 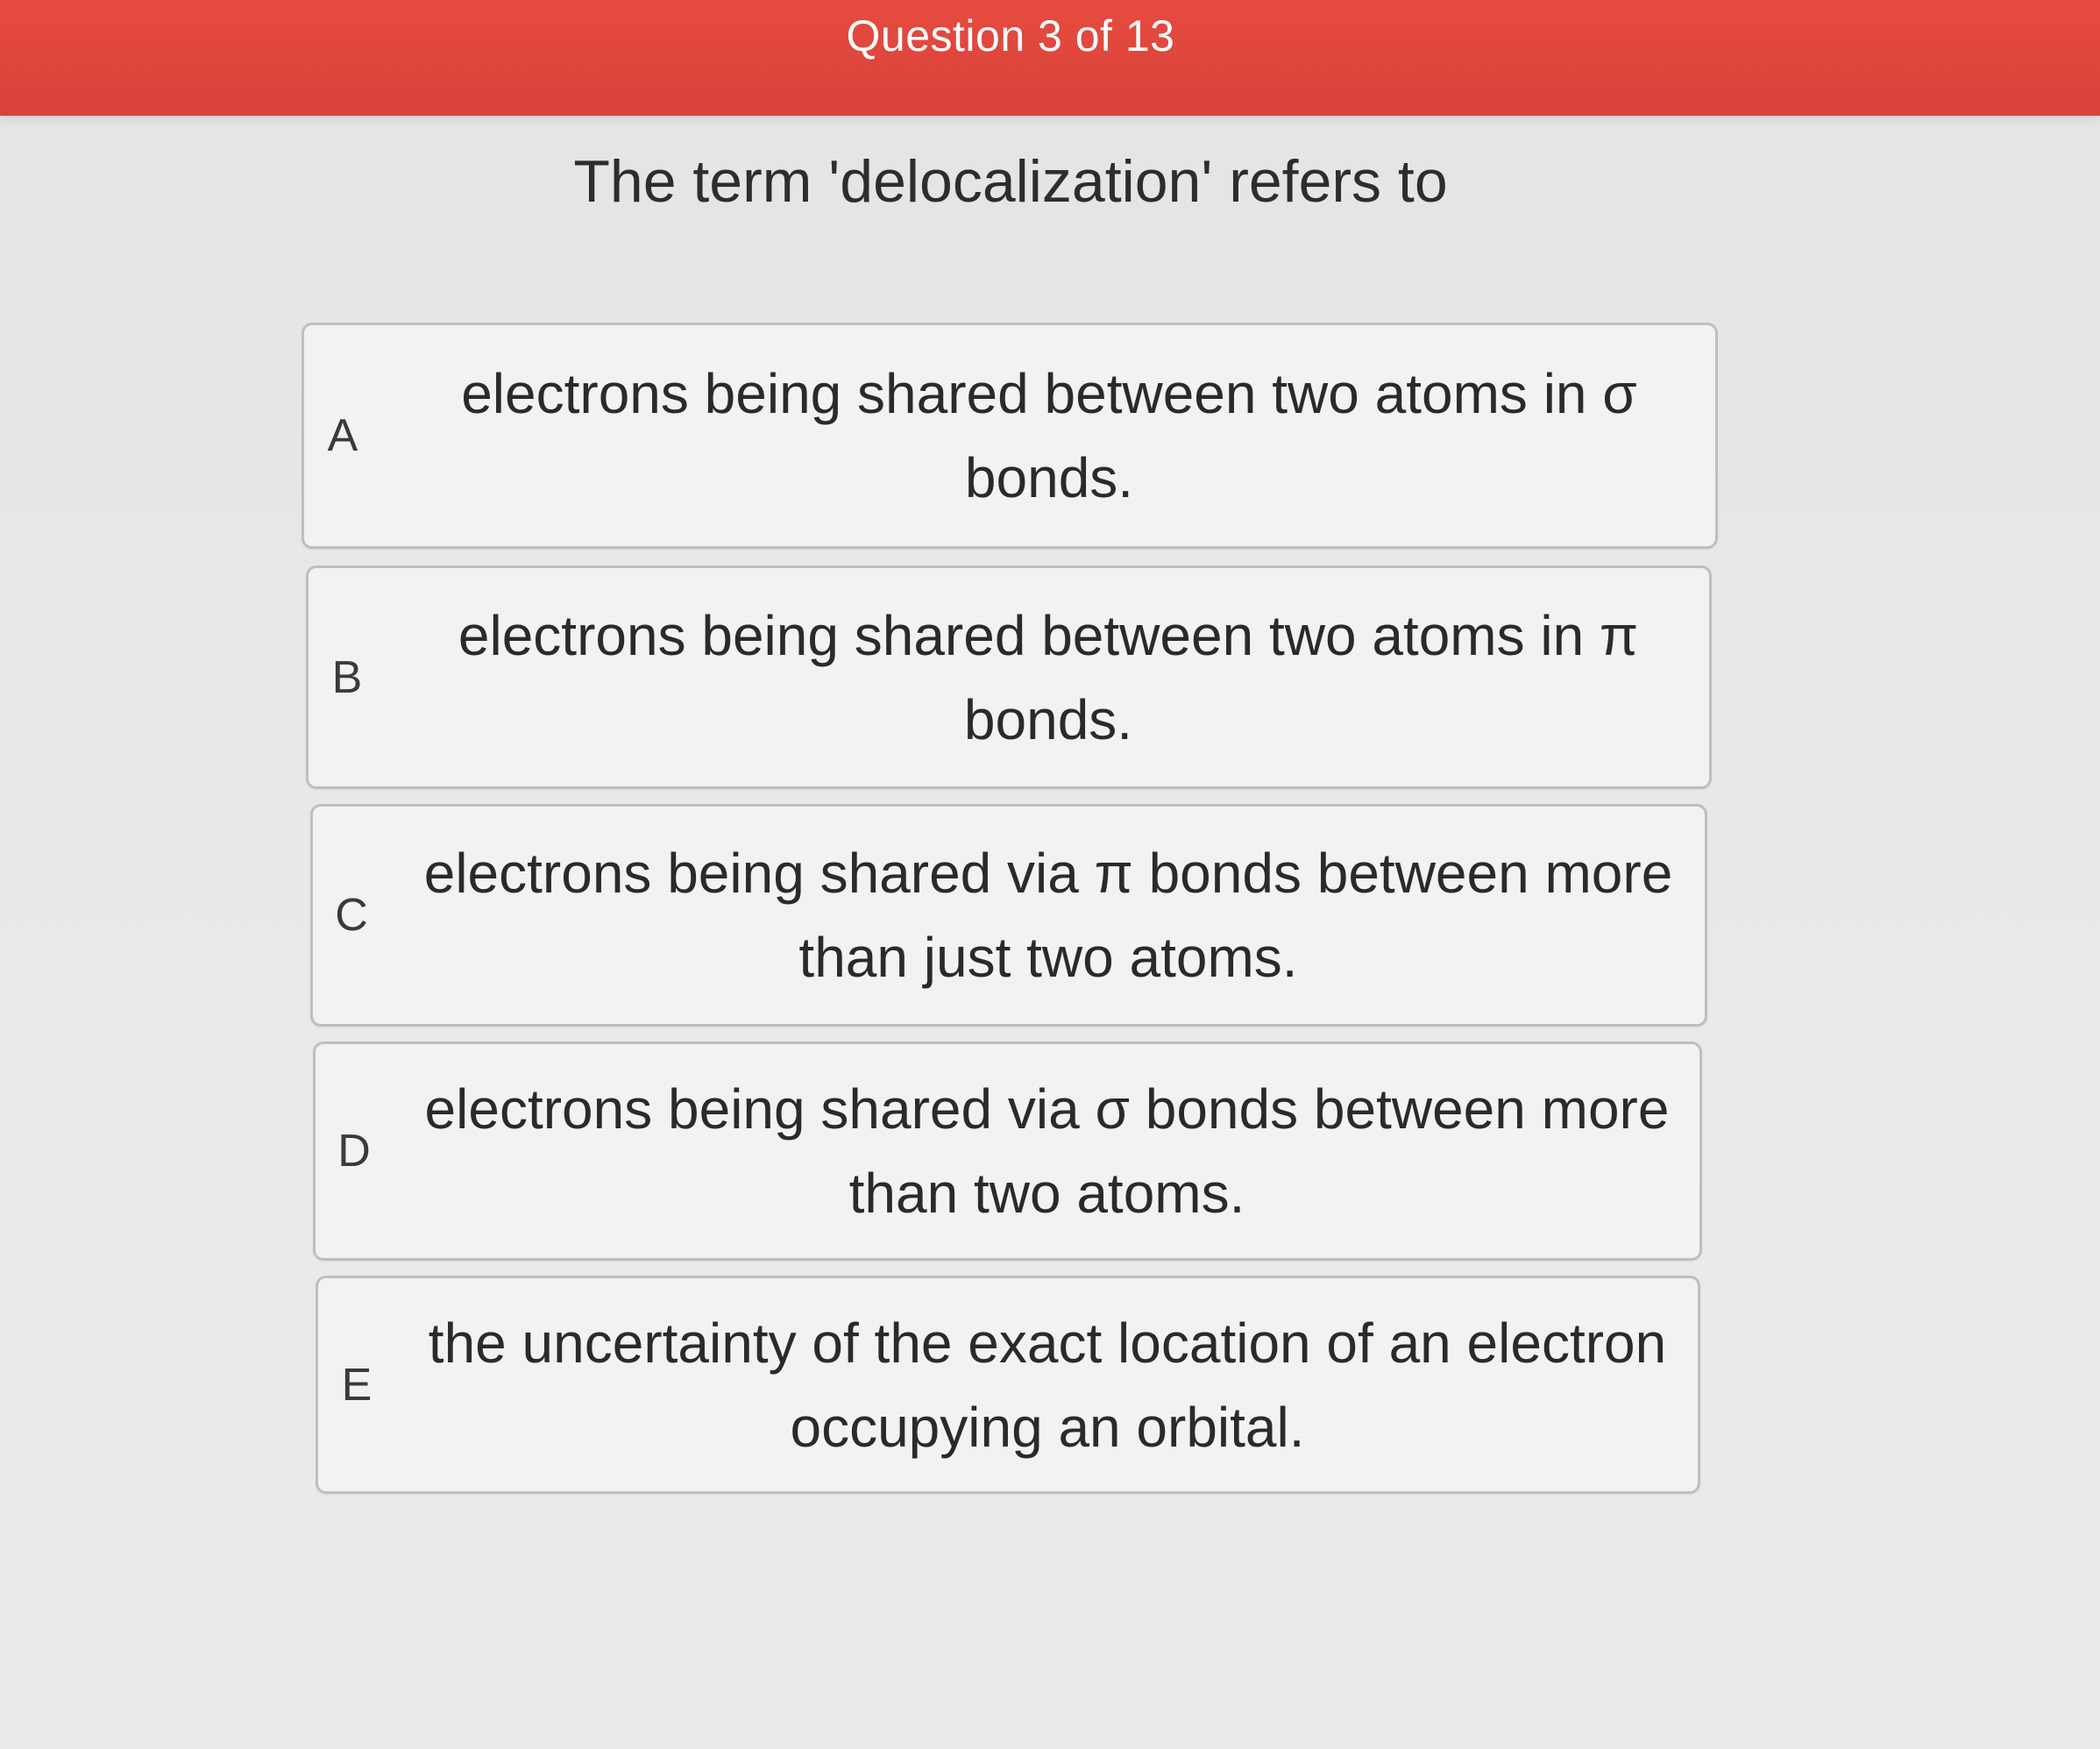 What do you see at coordinates (347, 677) in the screenshot?
I see `choice-letter-b: B` at bounding box center [347, 677].